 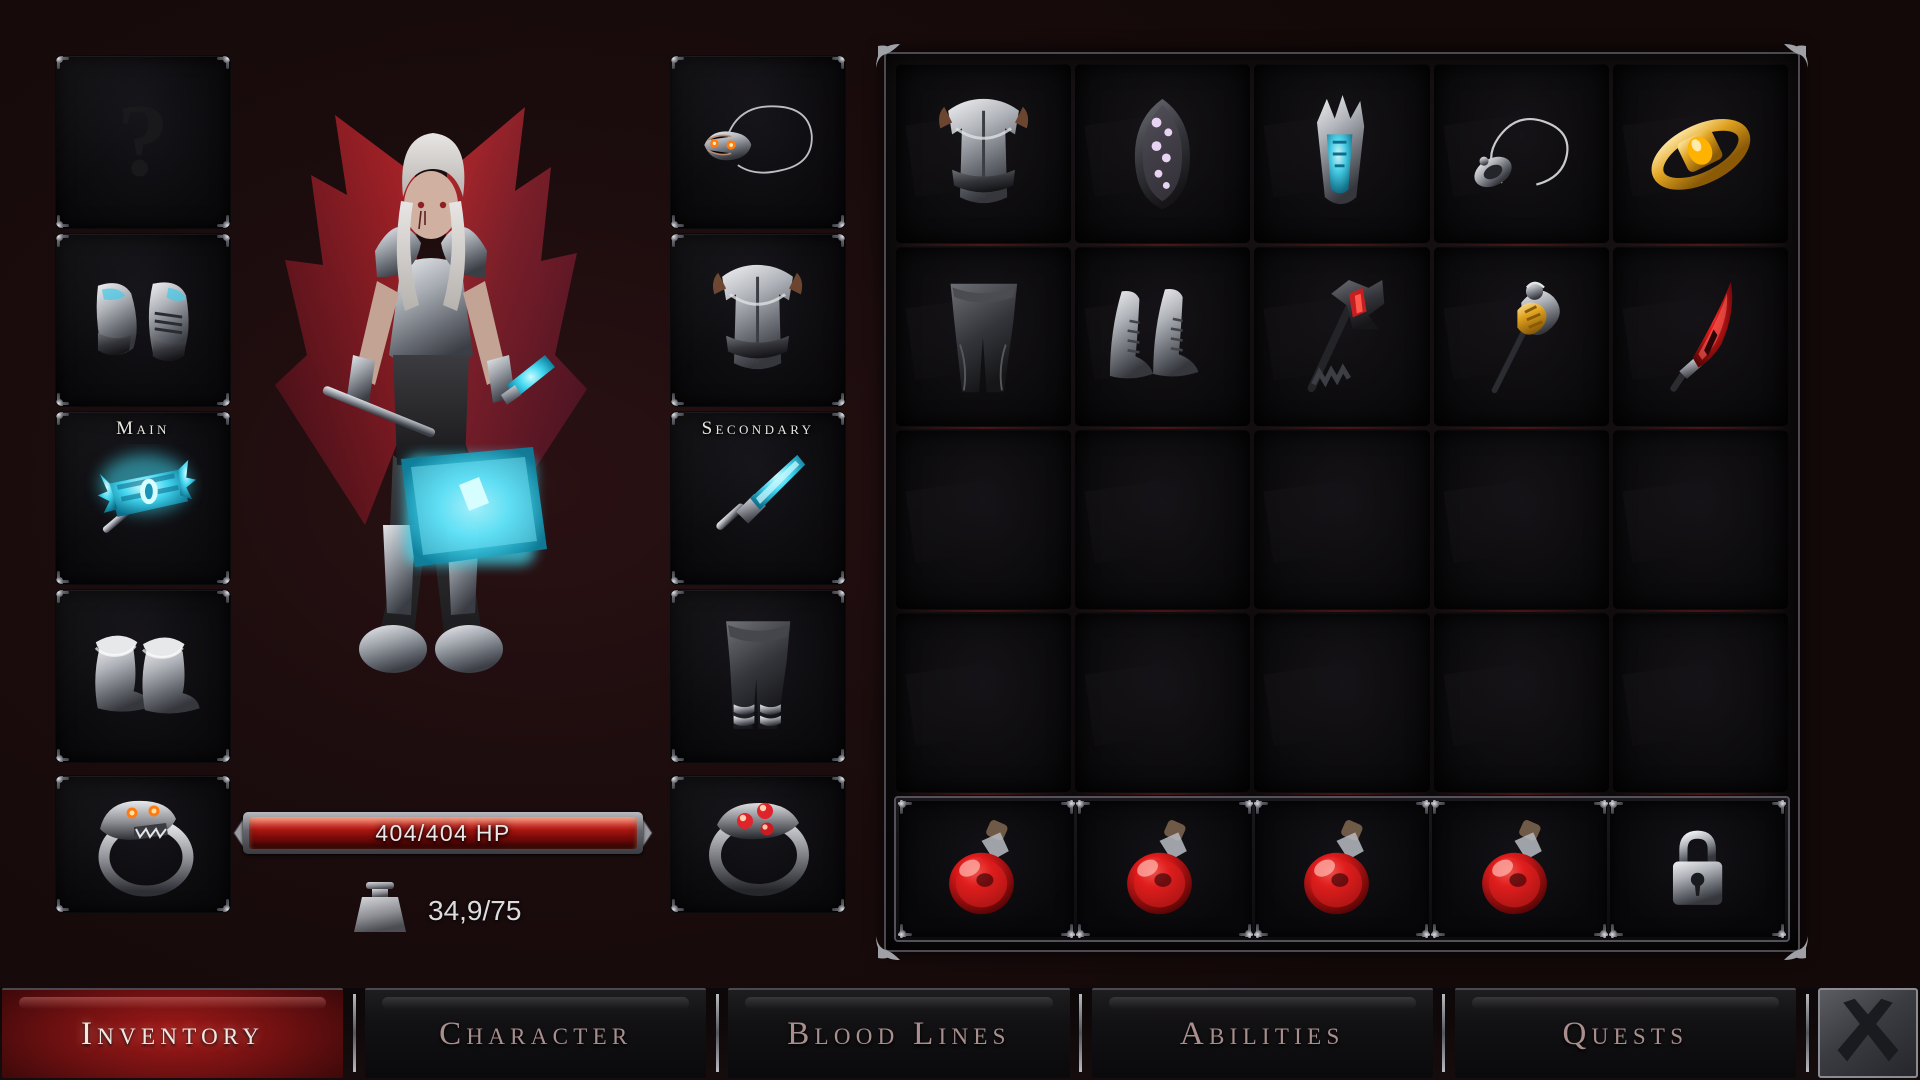 I want to click on question-mark-icon: ?, so click(x=143, y=142).